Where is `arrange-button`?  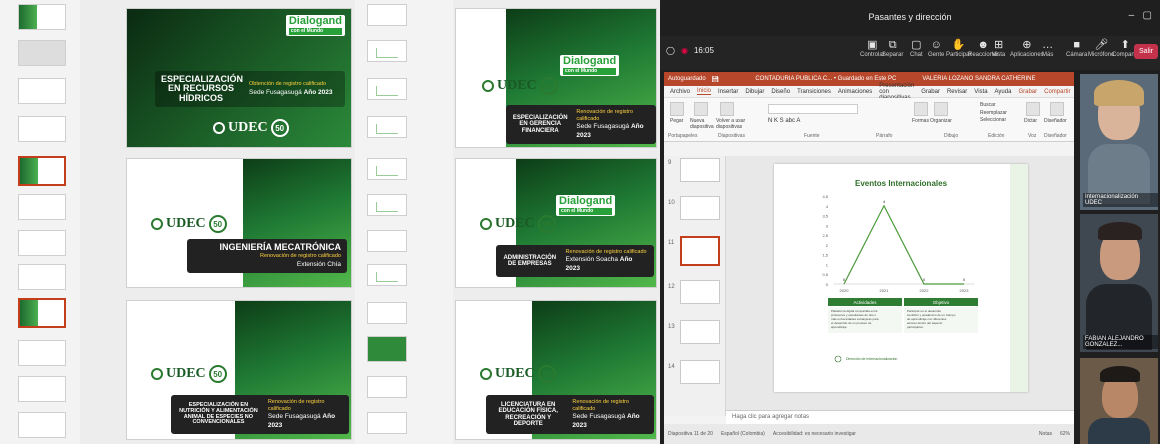
arrange-button is located at coordinates (941, 109).